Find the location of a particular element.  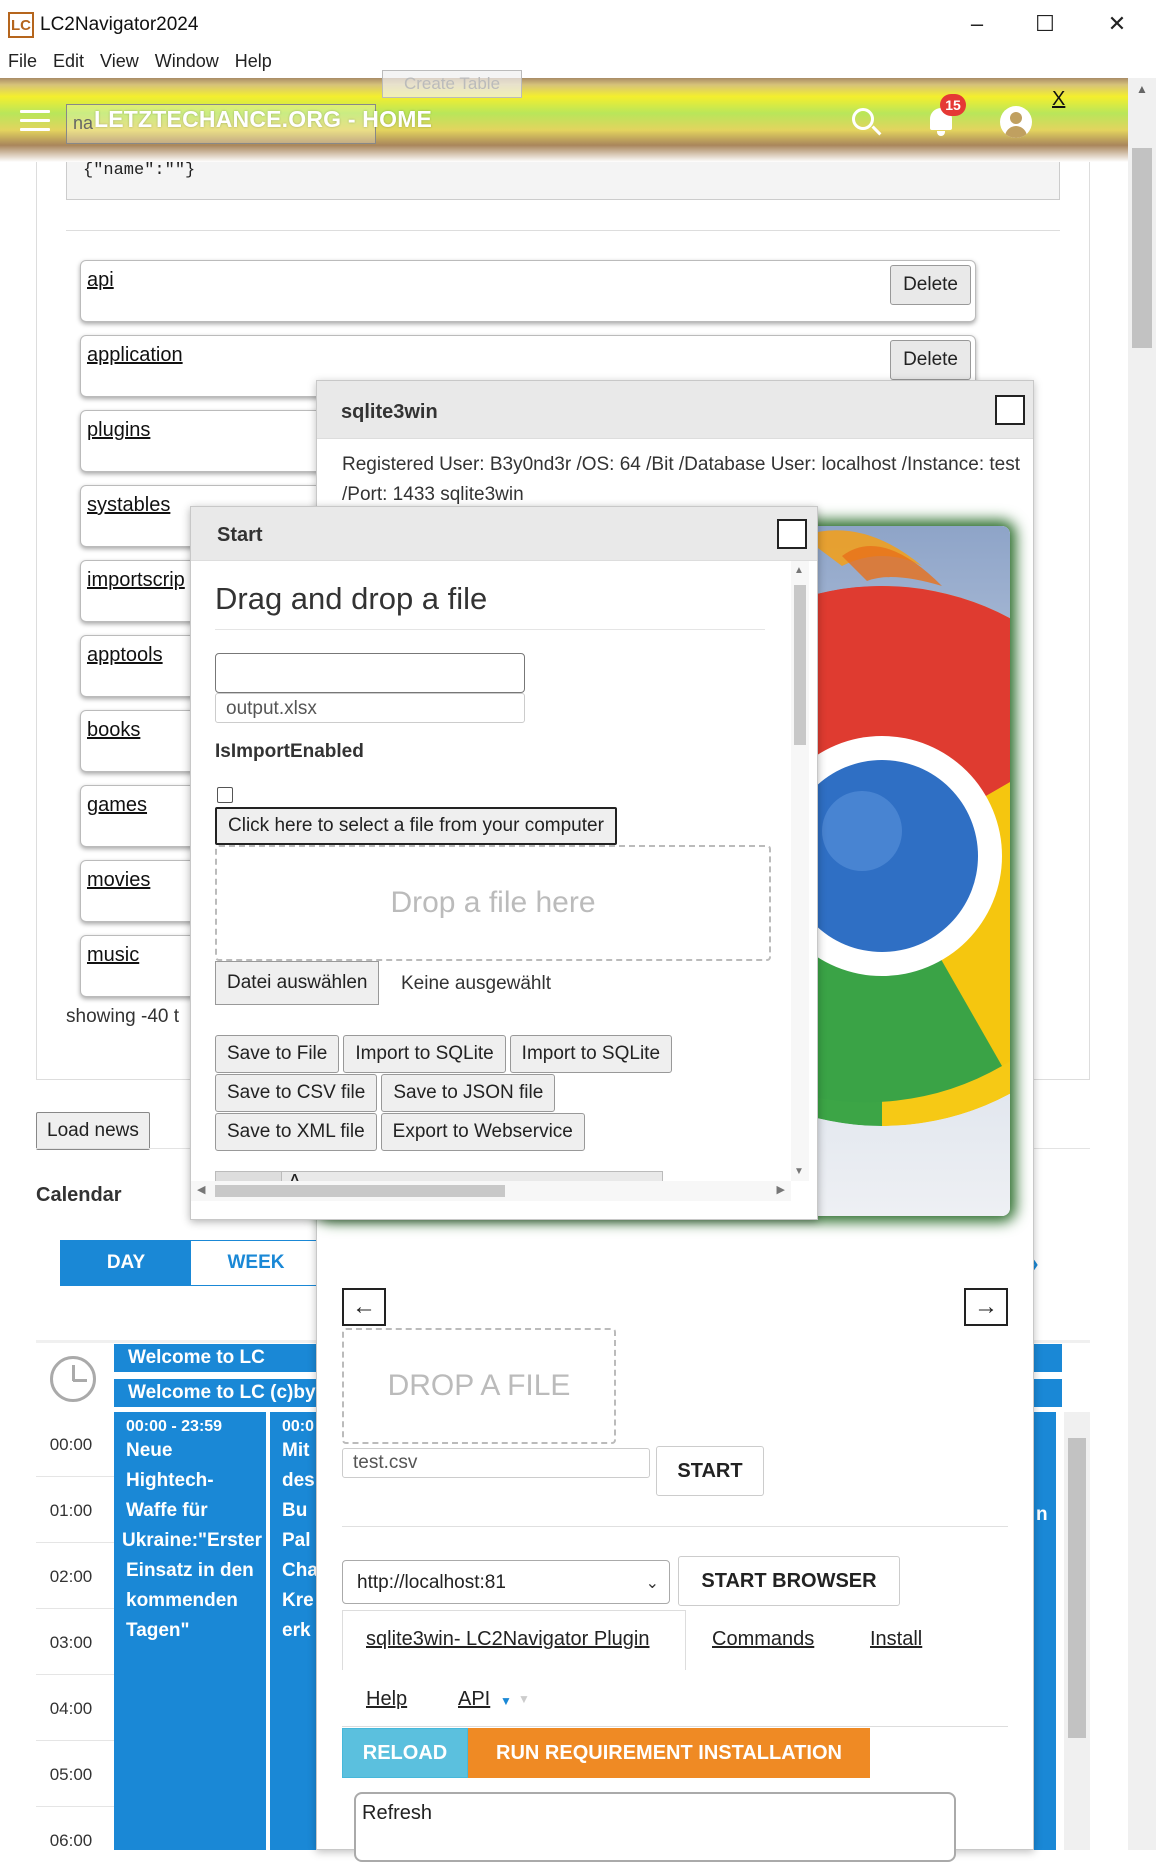

table-link-api: api is located at coordinates (100, 280).